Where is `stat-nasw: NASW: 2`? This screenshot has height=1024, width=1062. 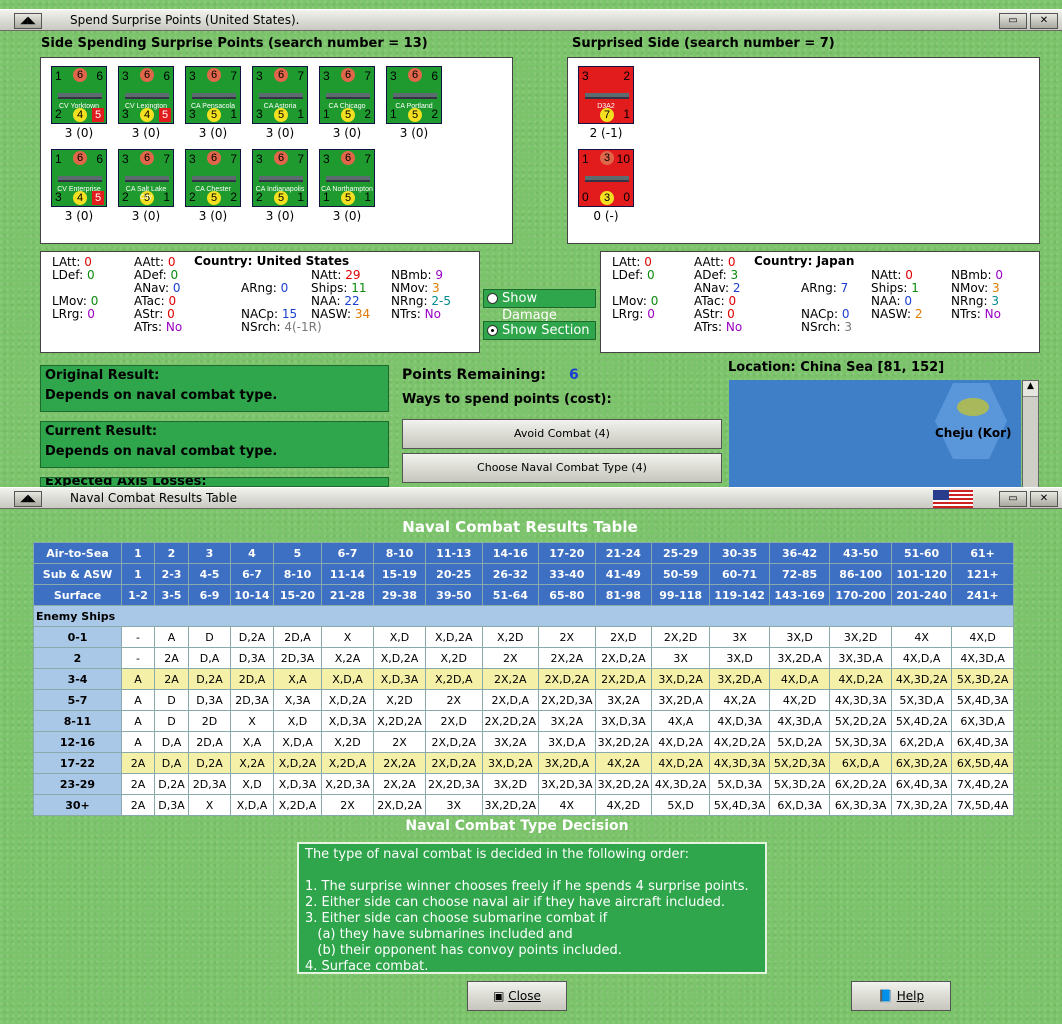 stat-nasw: NASW: 2 is located at coordinates (896, 314).